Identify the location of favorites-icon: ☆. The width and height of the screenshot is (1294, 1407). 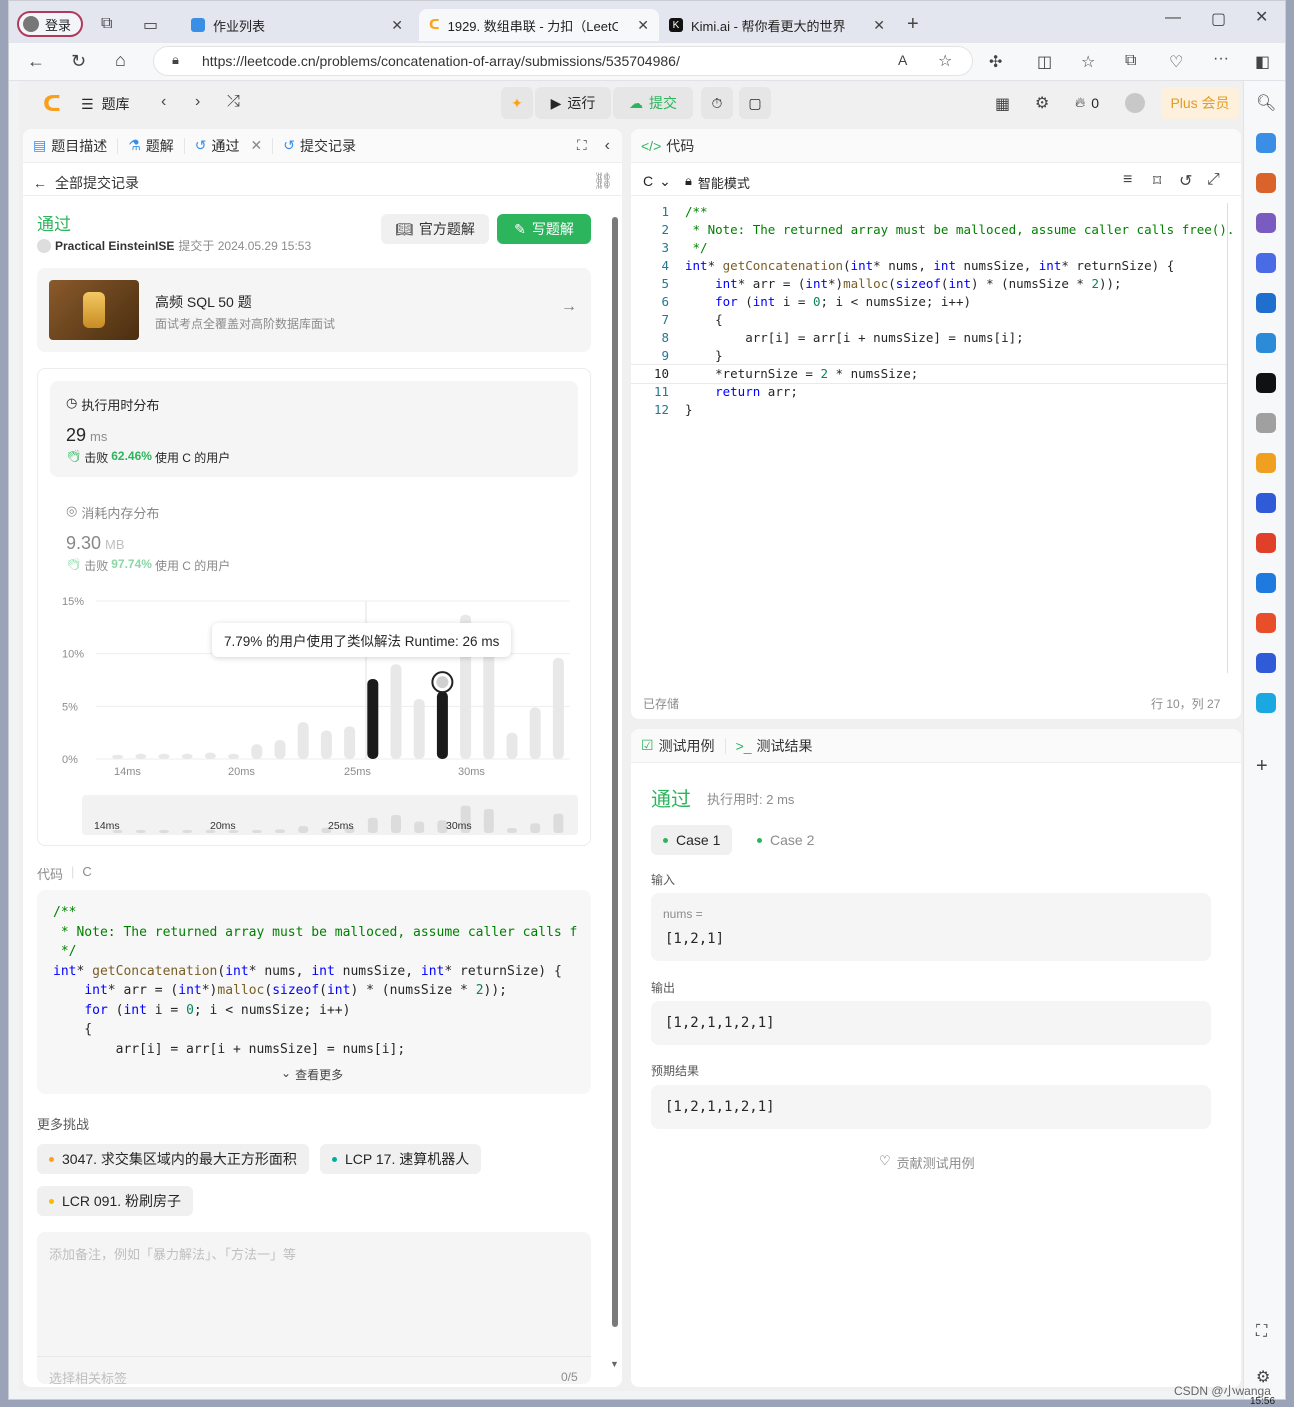
(1088, 62).